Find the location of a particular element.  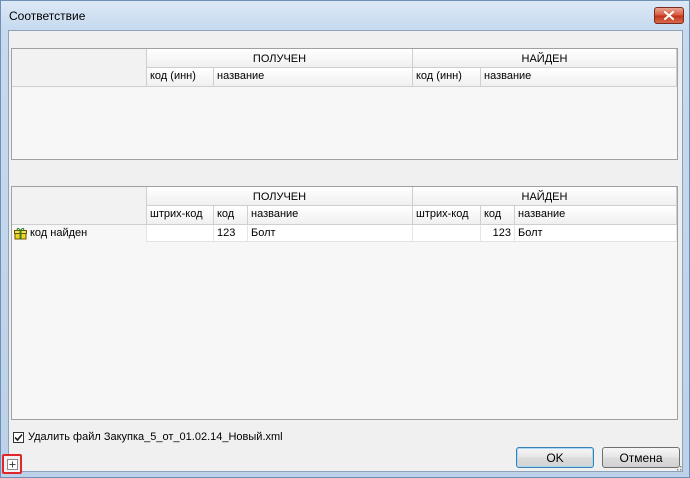

table-row: код найден 123 Болт 123 Болт is located at coordinates (344, 233).